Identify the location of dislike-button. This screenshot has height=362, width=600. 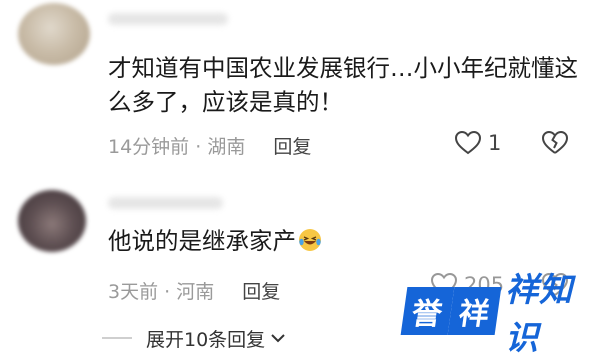
(555, 143).